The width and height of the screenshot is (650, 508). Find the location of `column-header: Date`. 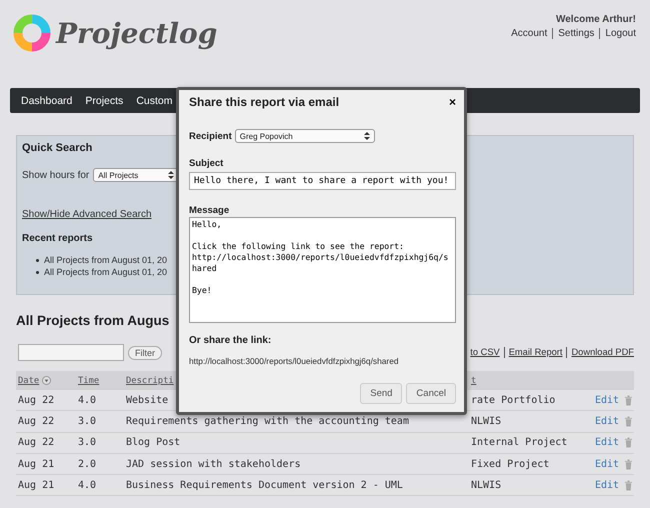

column-header: Date is located at coordinates (29, 381).